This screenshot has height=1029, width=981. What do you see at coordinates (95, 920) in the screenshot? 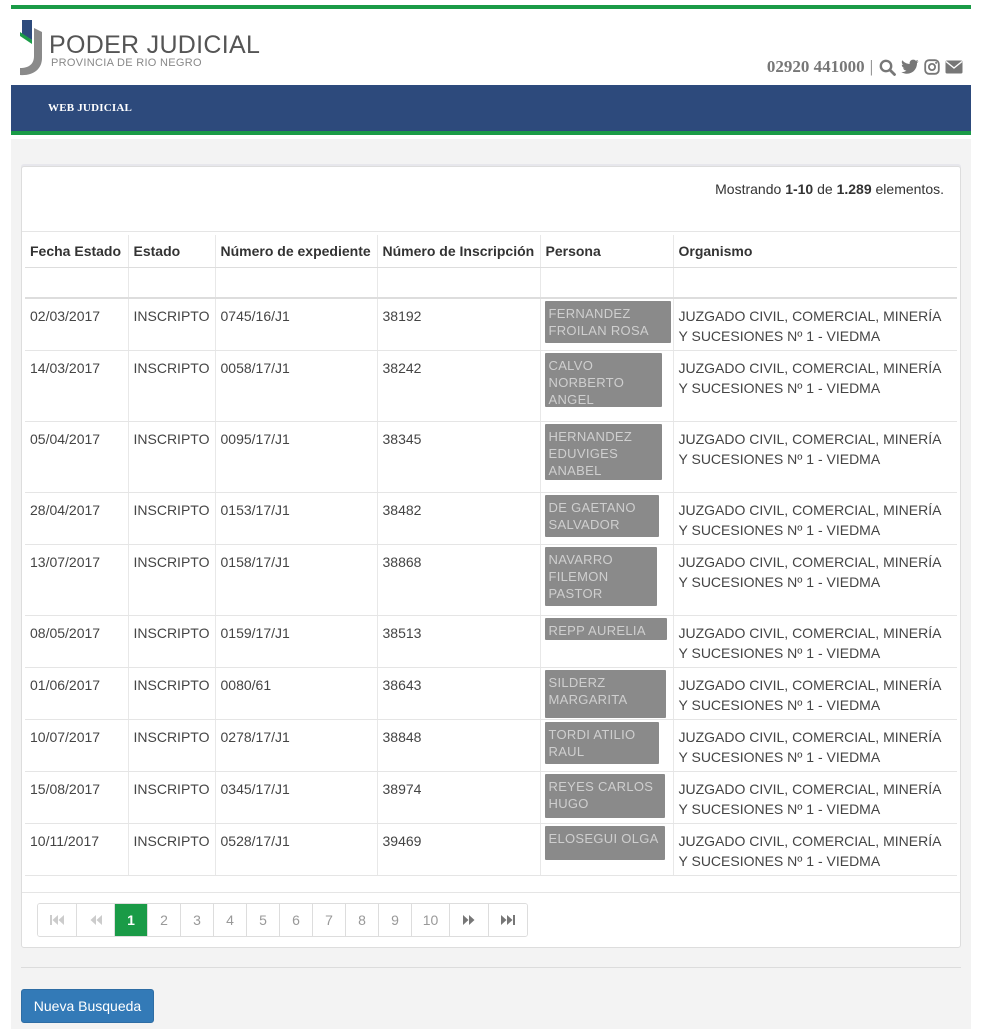
I see `prev-page-button` at bounding box center [95, 920].